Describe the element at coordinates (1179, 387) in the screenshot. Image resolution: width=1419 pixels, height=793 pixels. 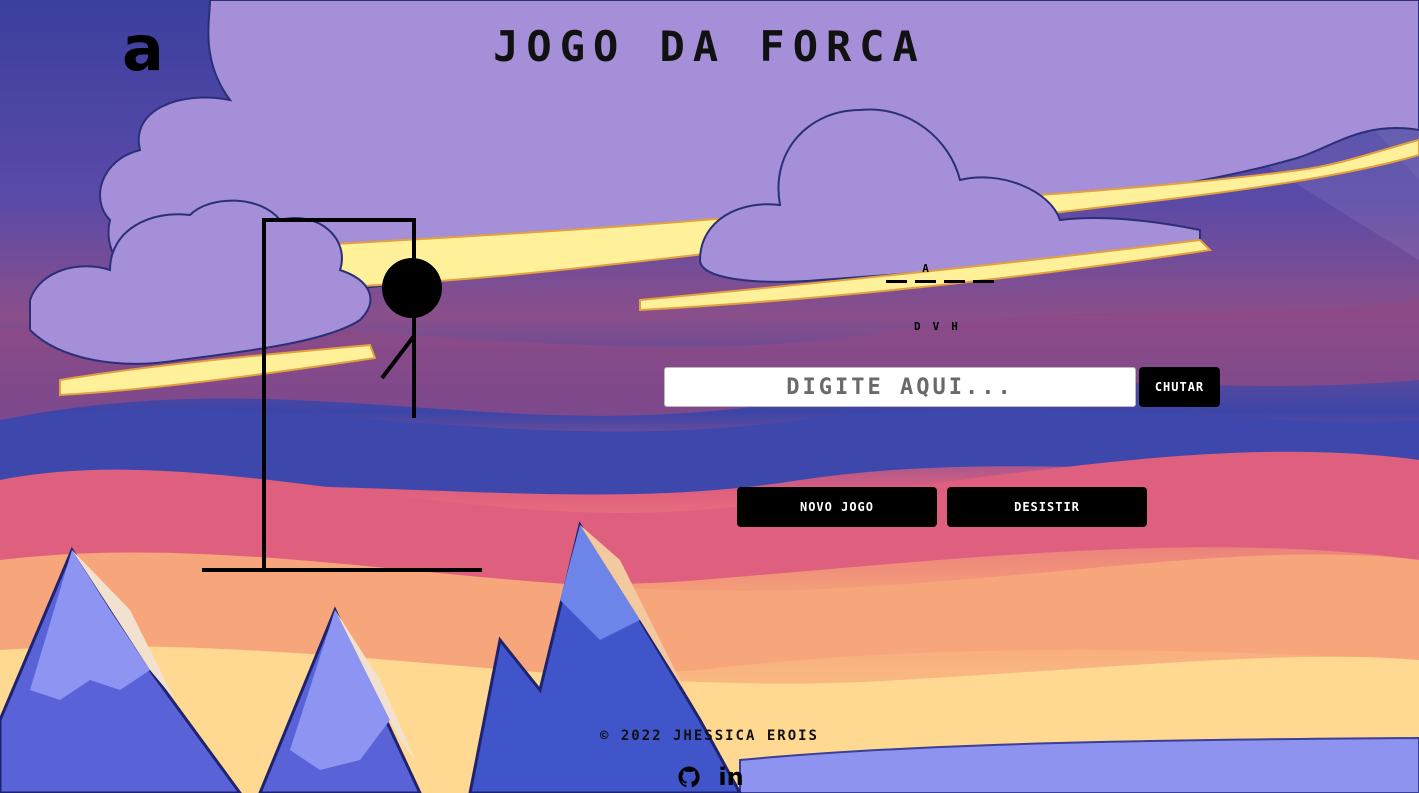
I see `guess-button: Chutar` at that location.